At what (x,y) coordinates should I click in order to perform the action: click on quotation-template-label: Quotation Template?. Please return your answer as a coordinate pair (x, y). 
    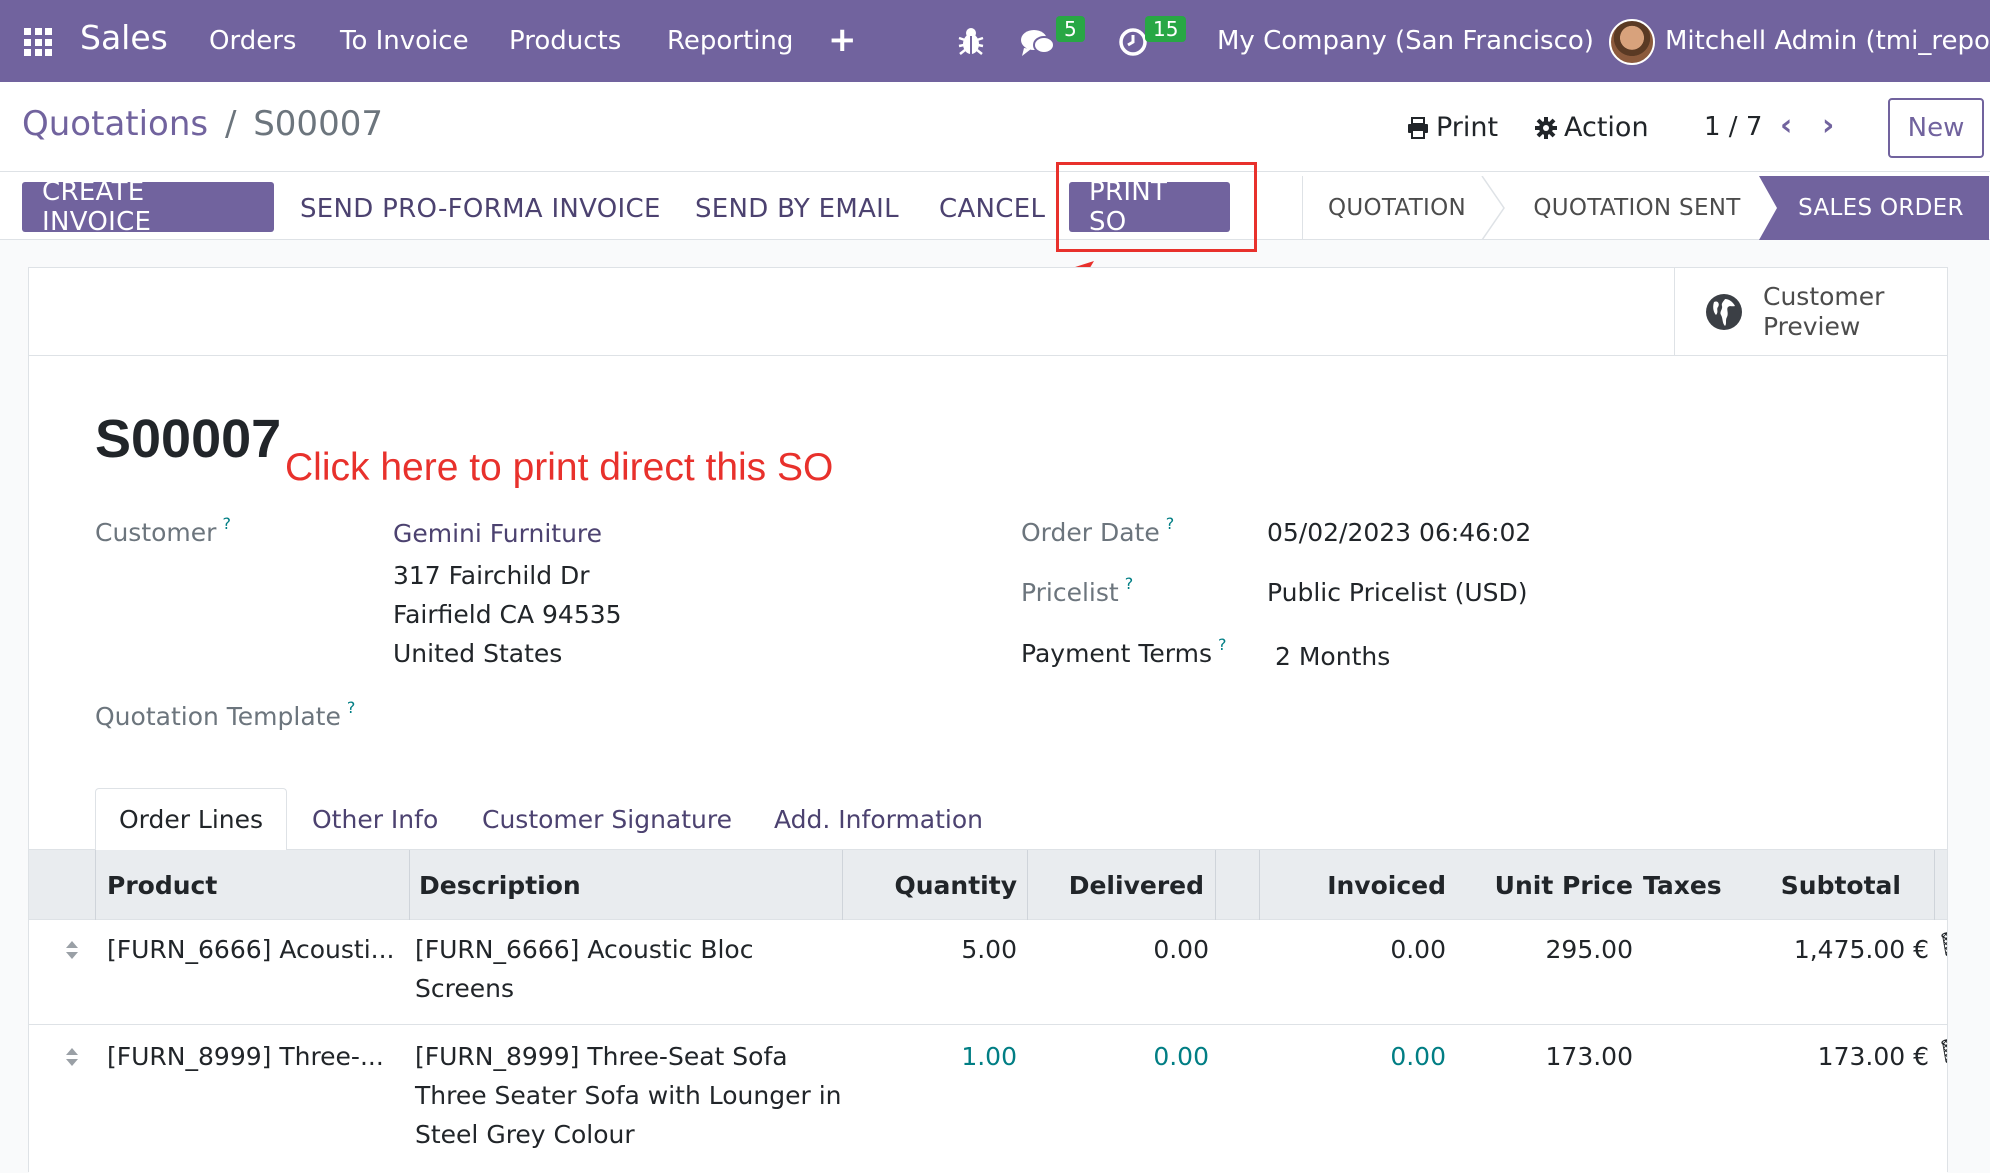
    Looking at the image, I should click on (225, 714).